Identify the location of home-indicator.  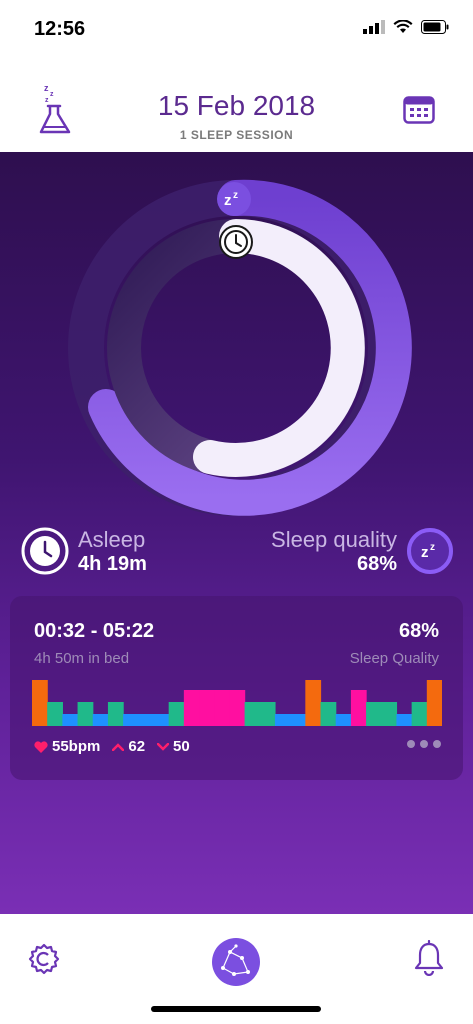
(236, 1009).